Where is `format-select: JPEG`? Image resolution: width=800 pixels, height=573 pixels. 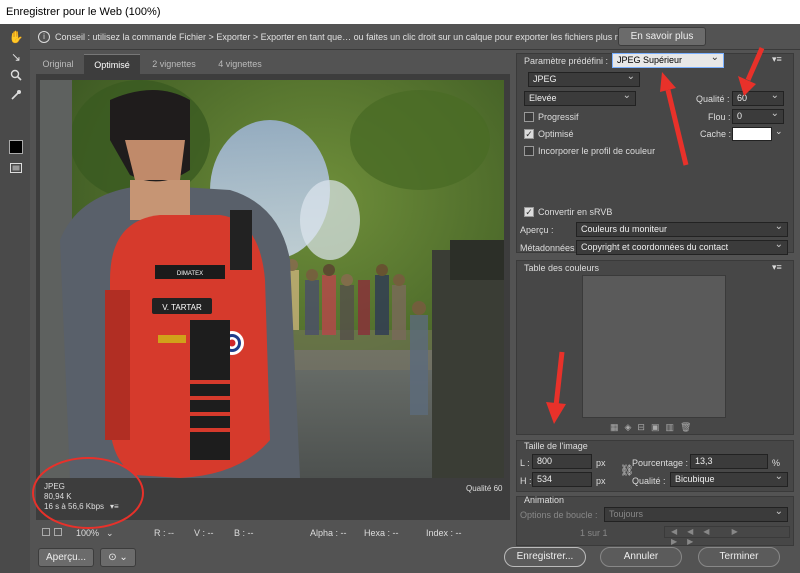
format-select: JPEG is located at coordinates (584, 79).